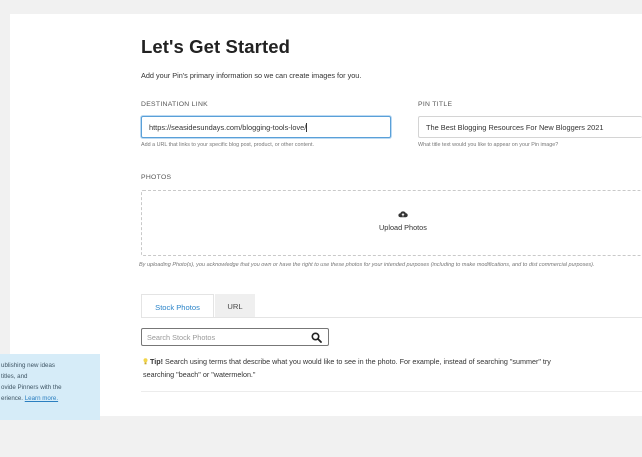 This screenshot has width=642, height=457. I want to click on sidebar-note-line: erience. Learn more., so click(48, 398).